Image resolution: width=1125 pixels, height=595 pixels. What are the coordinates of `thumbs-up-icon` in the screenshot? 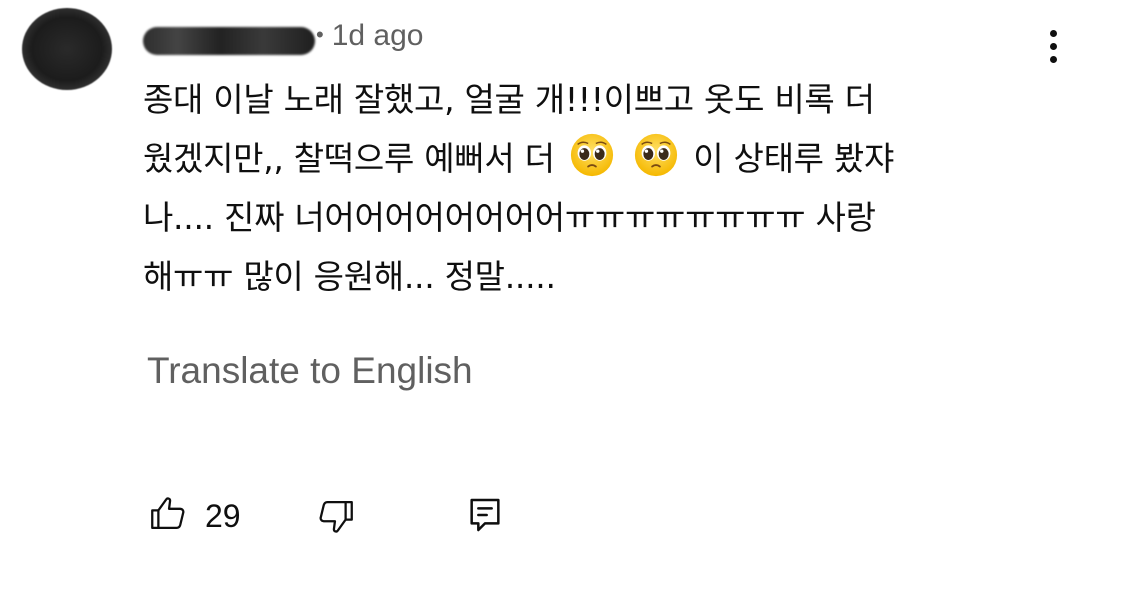 It's located at (168, 513).